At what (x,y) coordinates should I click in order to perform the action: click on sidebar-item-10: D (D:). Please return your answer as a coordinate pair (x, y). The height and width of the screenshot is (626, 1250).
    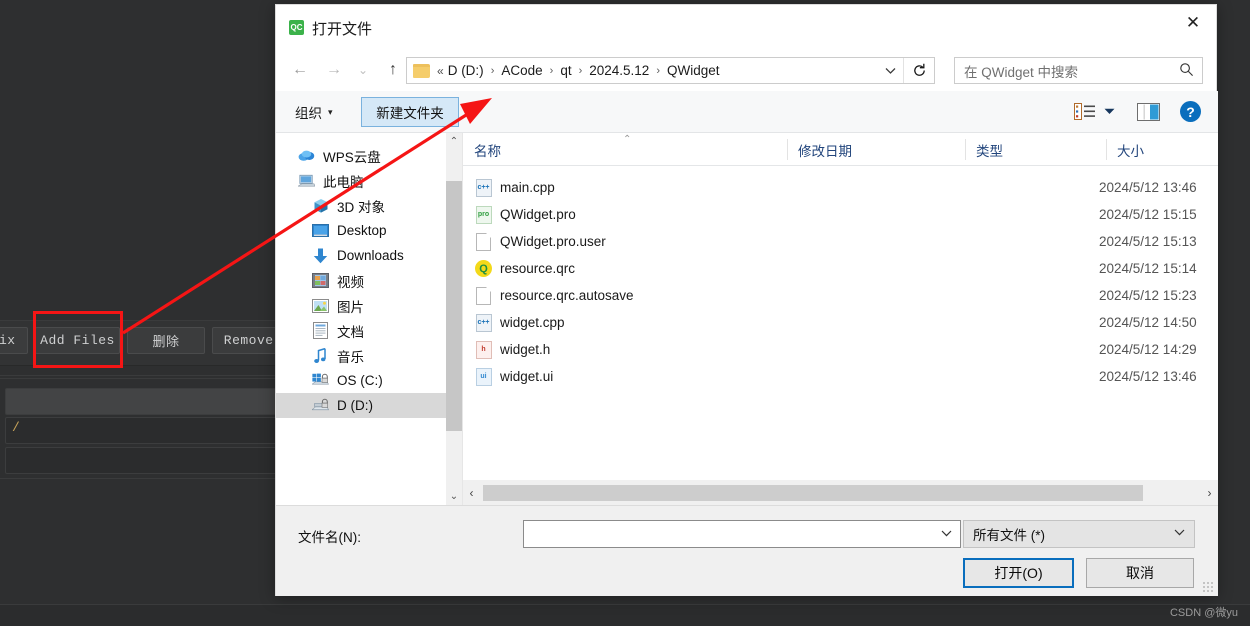
    Looking at the image, I should click on (368, 405).